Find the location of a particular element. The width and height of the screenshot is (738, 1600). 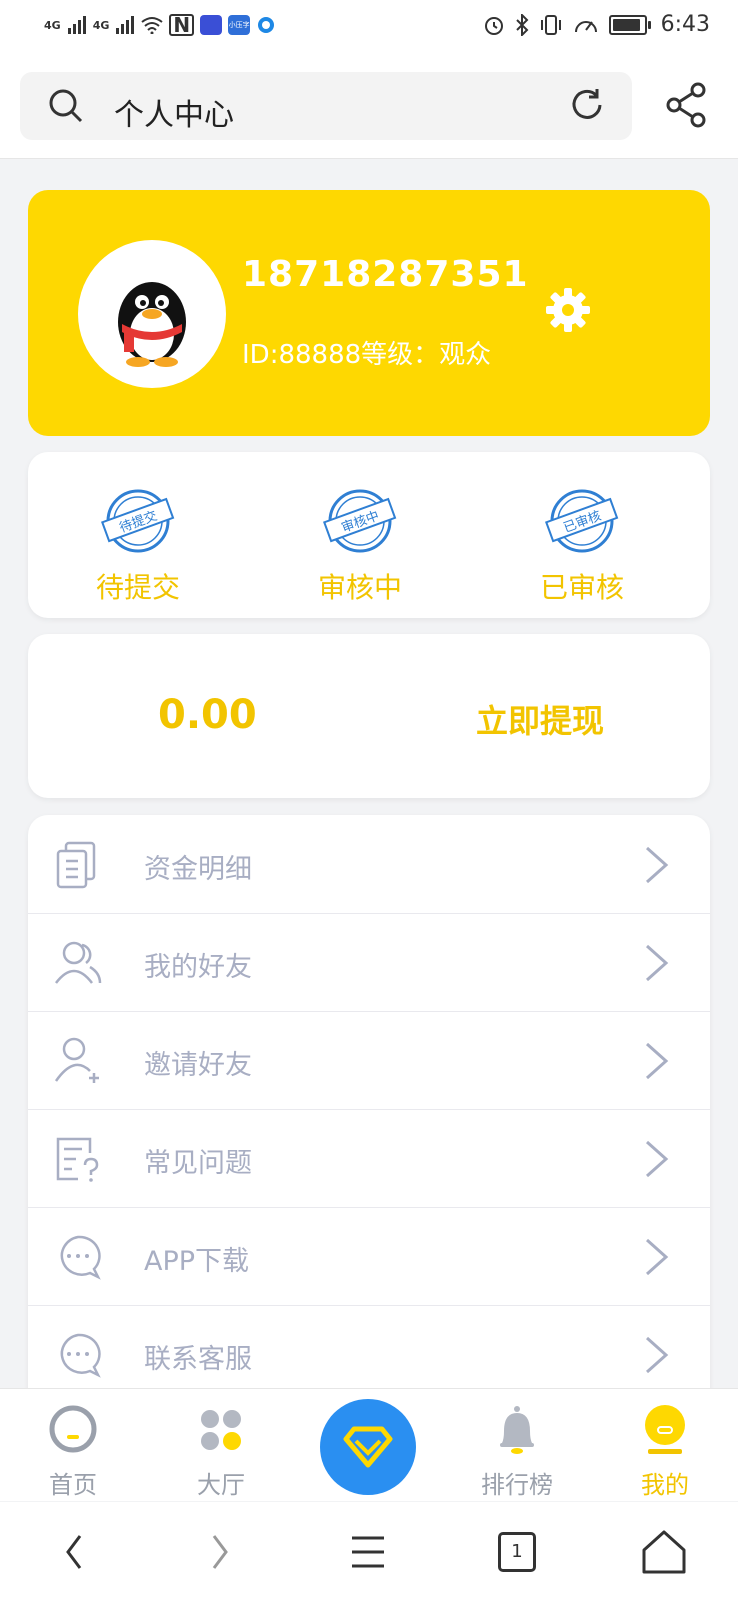

menu-item-faq: 常见问题 is located at coordinates (369, 1158).